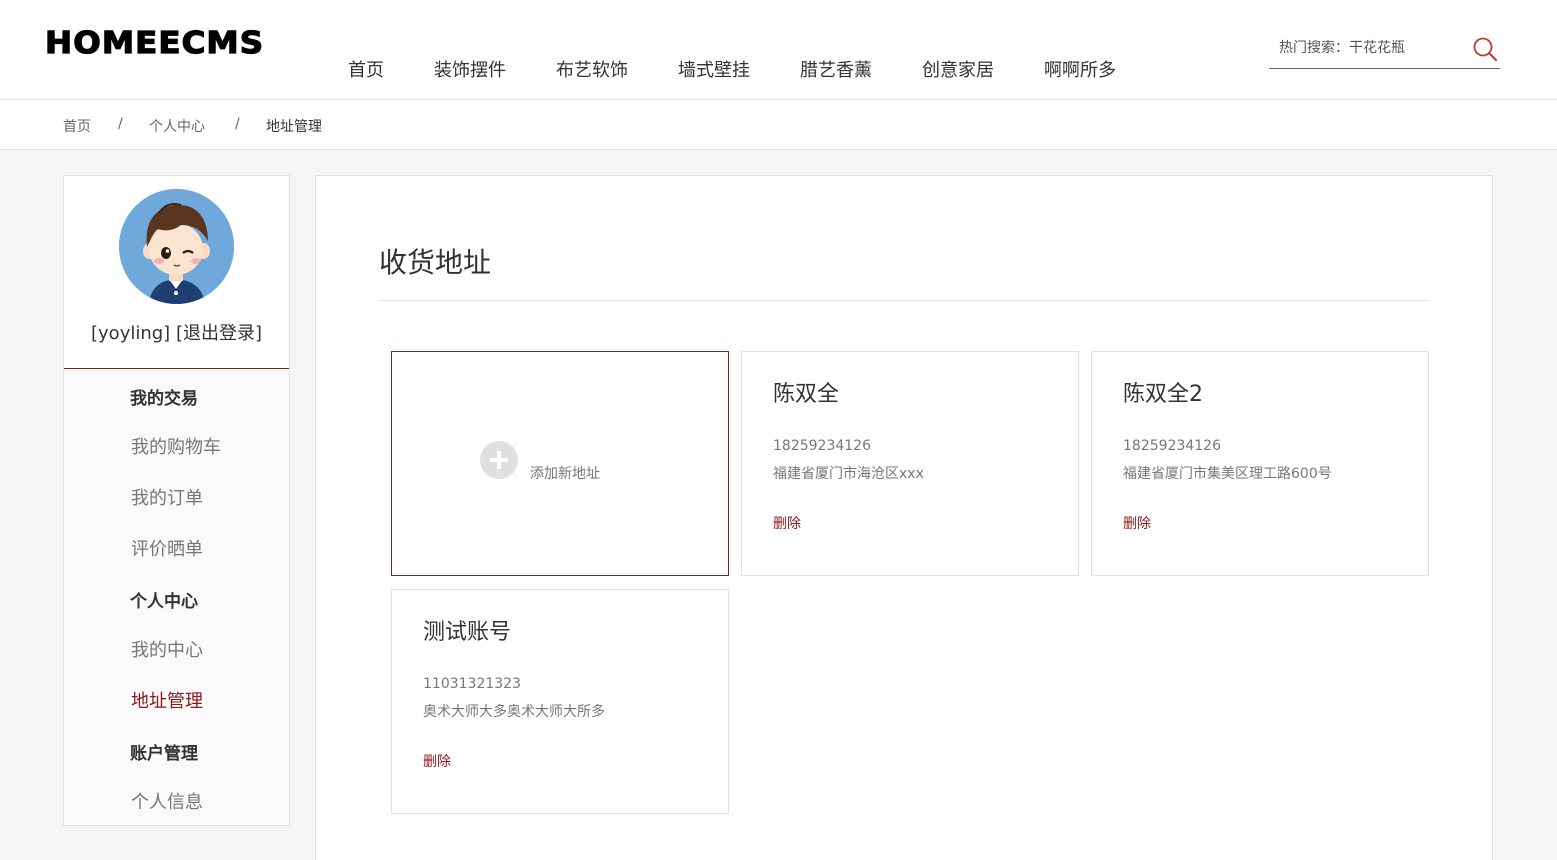 The image size is (1557, 860). What do you see at coordinates (167, 548) in the screenshot?
I see `sidebar-item-reviews: 评价晒单` at bounding box center [167, 548].